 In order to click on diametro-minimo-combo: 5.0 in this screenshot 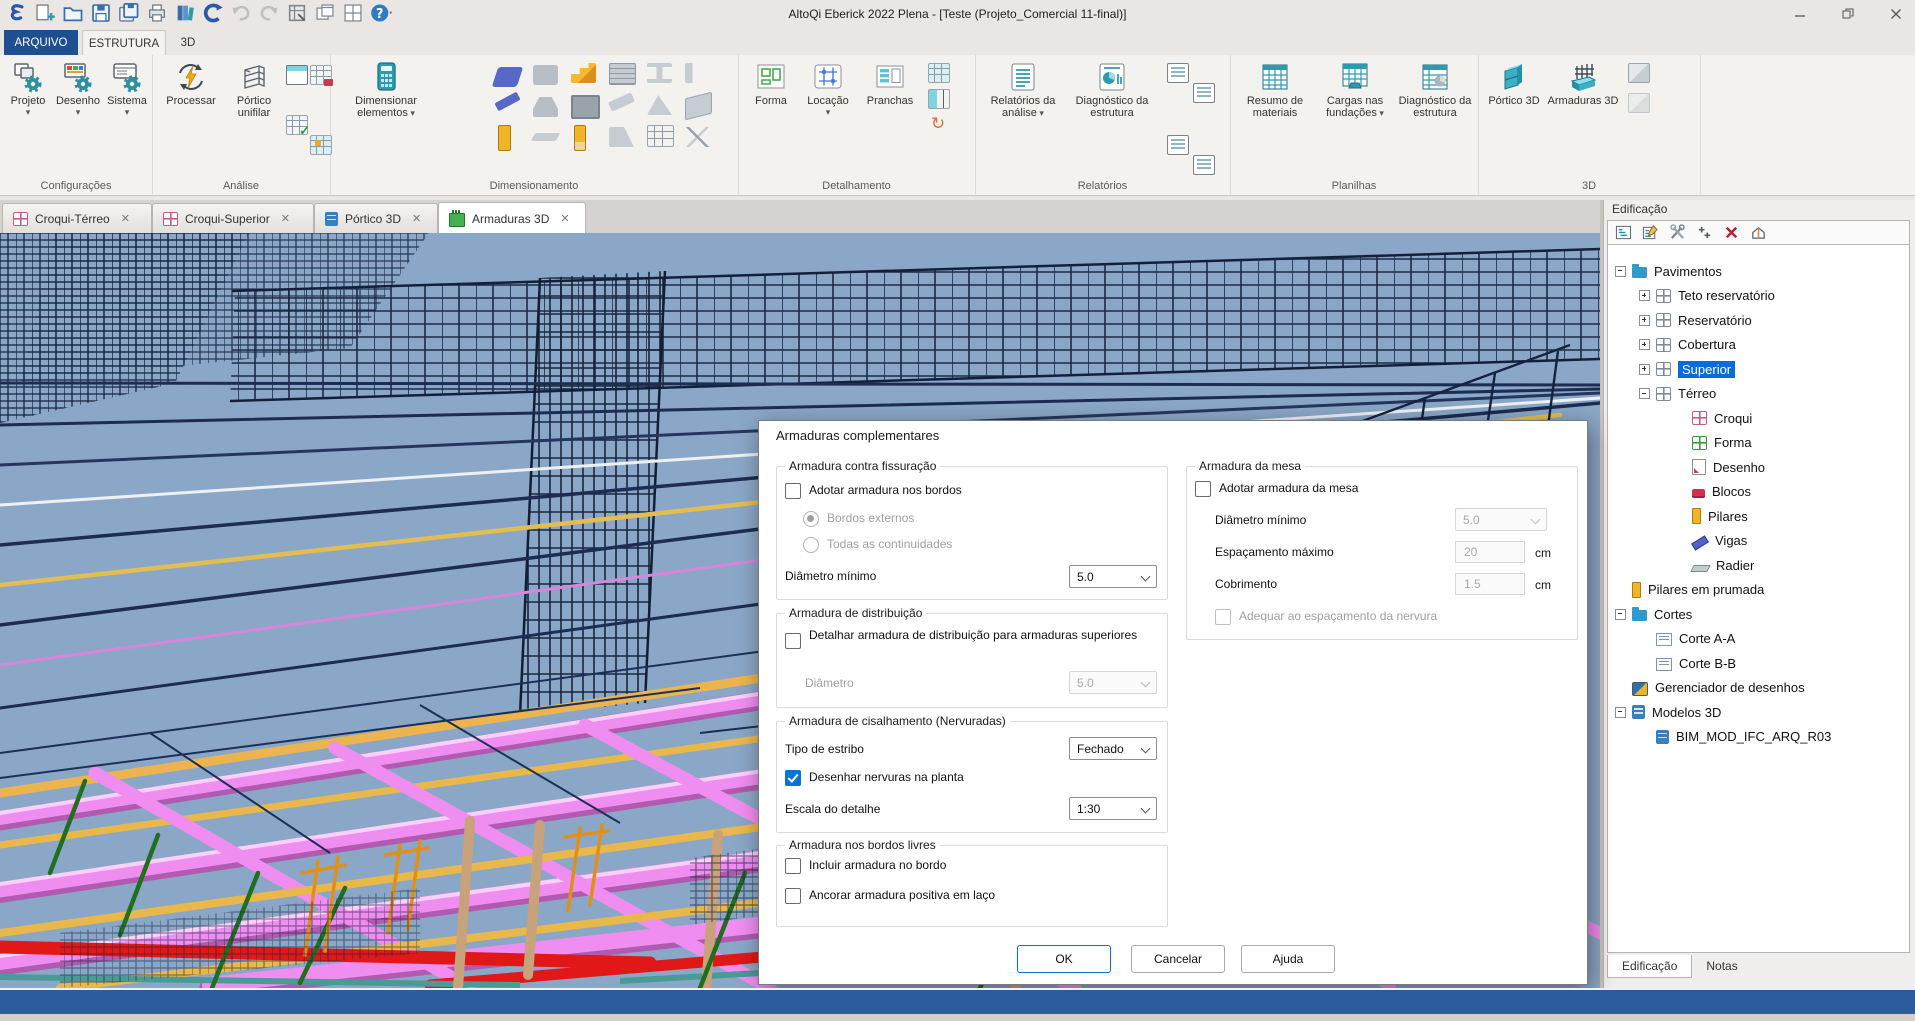, I will do `click(1113, 576)`.